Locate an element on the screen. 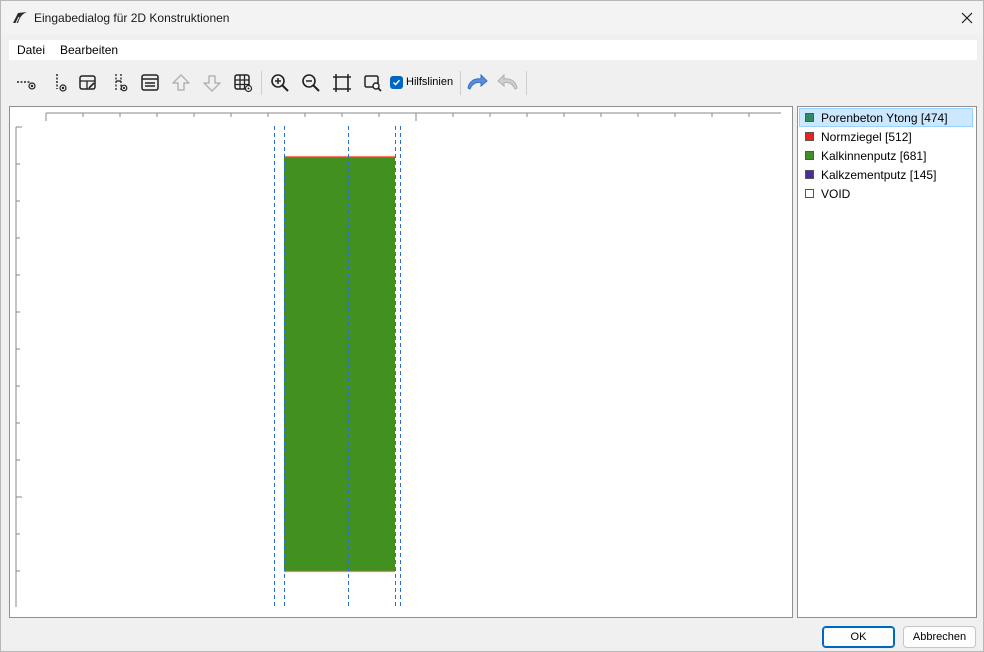 The width and height of the screenshot is (984, 652). undo-icon is located at coordinates (477, 83).